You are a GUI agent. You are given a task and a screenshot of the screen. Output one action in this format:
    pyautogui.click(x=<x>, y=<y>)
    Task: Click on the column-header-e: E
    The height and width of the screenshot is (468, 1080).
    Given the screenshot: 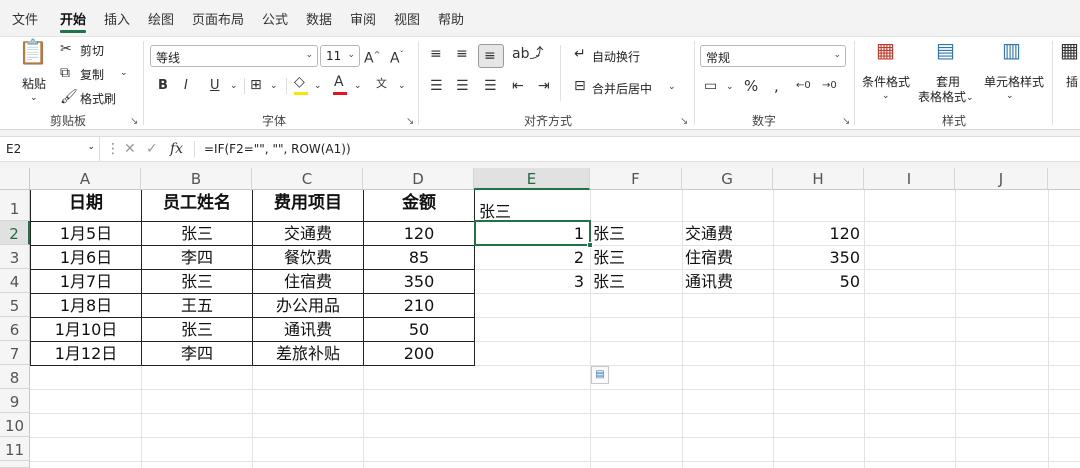 What is the action you would take?
    pyautogui.click(x=532, y=179)
    